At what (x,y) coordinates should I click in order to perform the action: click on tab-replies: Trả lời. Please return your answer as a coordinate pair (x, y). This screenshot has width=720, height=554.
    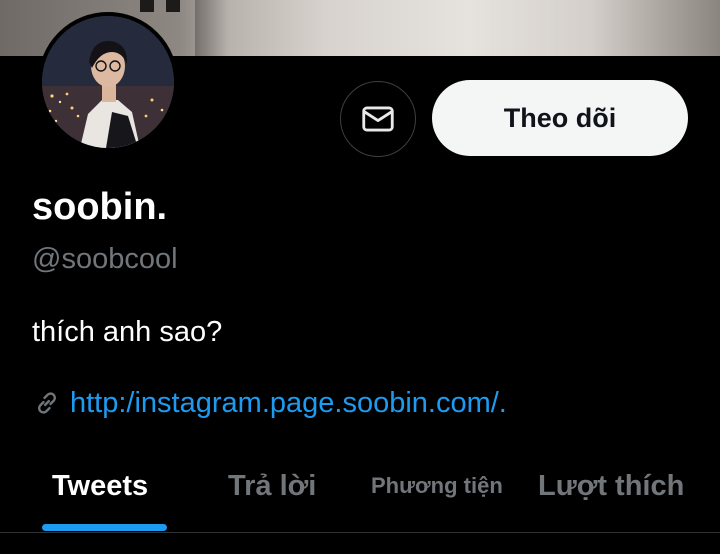
    Looking at the image, I should click on (272, 486).